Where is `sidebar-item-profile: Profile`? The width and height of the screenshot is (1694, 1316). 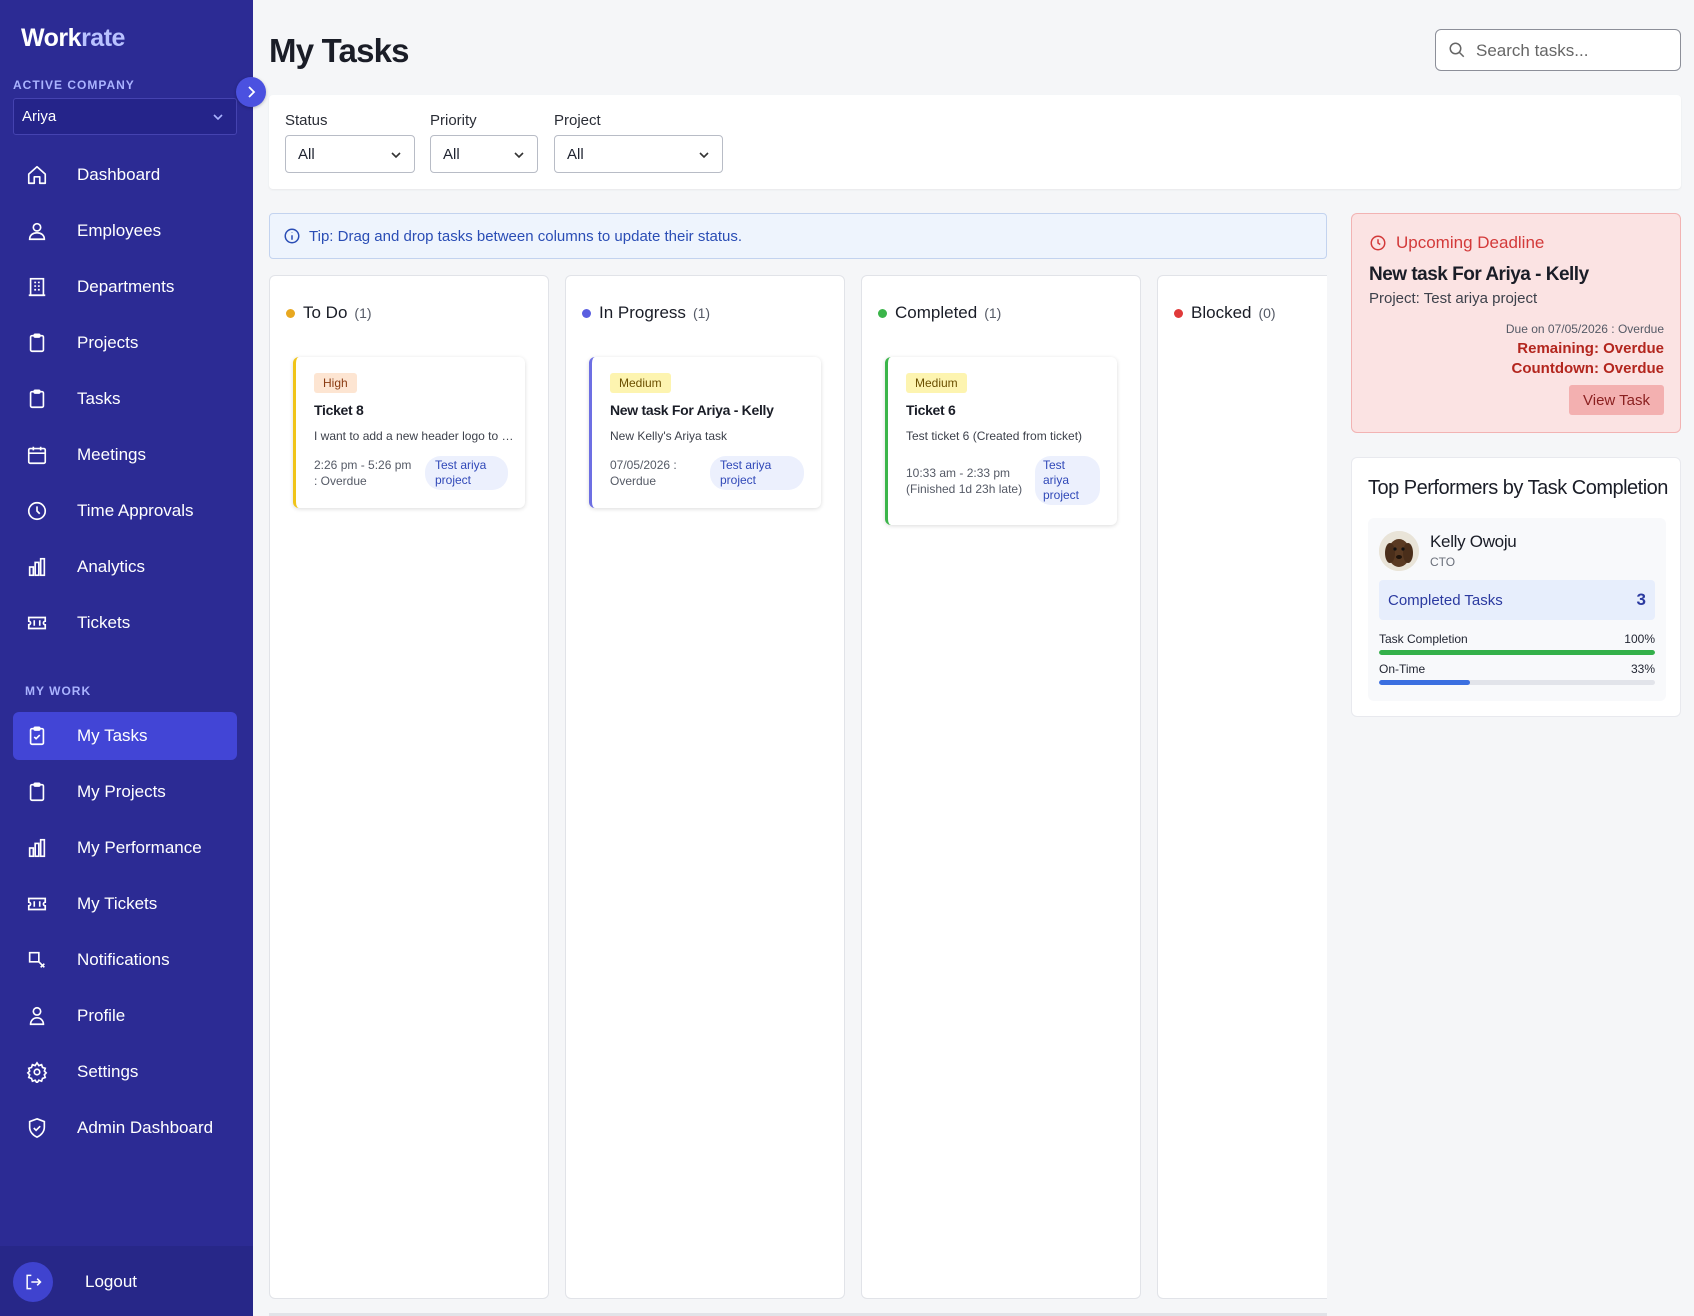 sidebar-item-profile: Profile is located at coordinates (125, 1016).